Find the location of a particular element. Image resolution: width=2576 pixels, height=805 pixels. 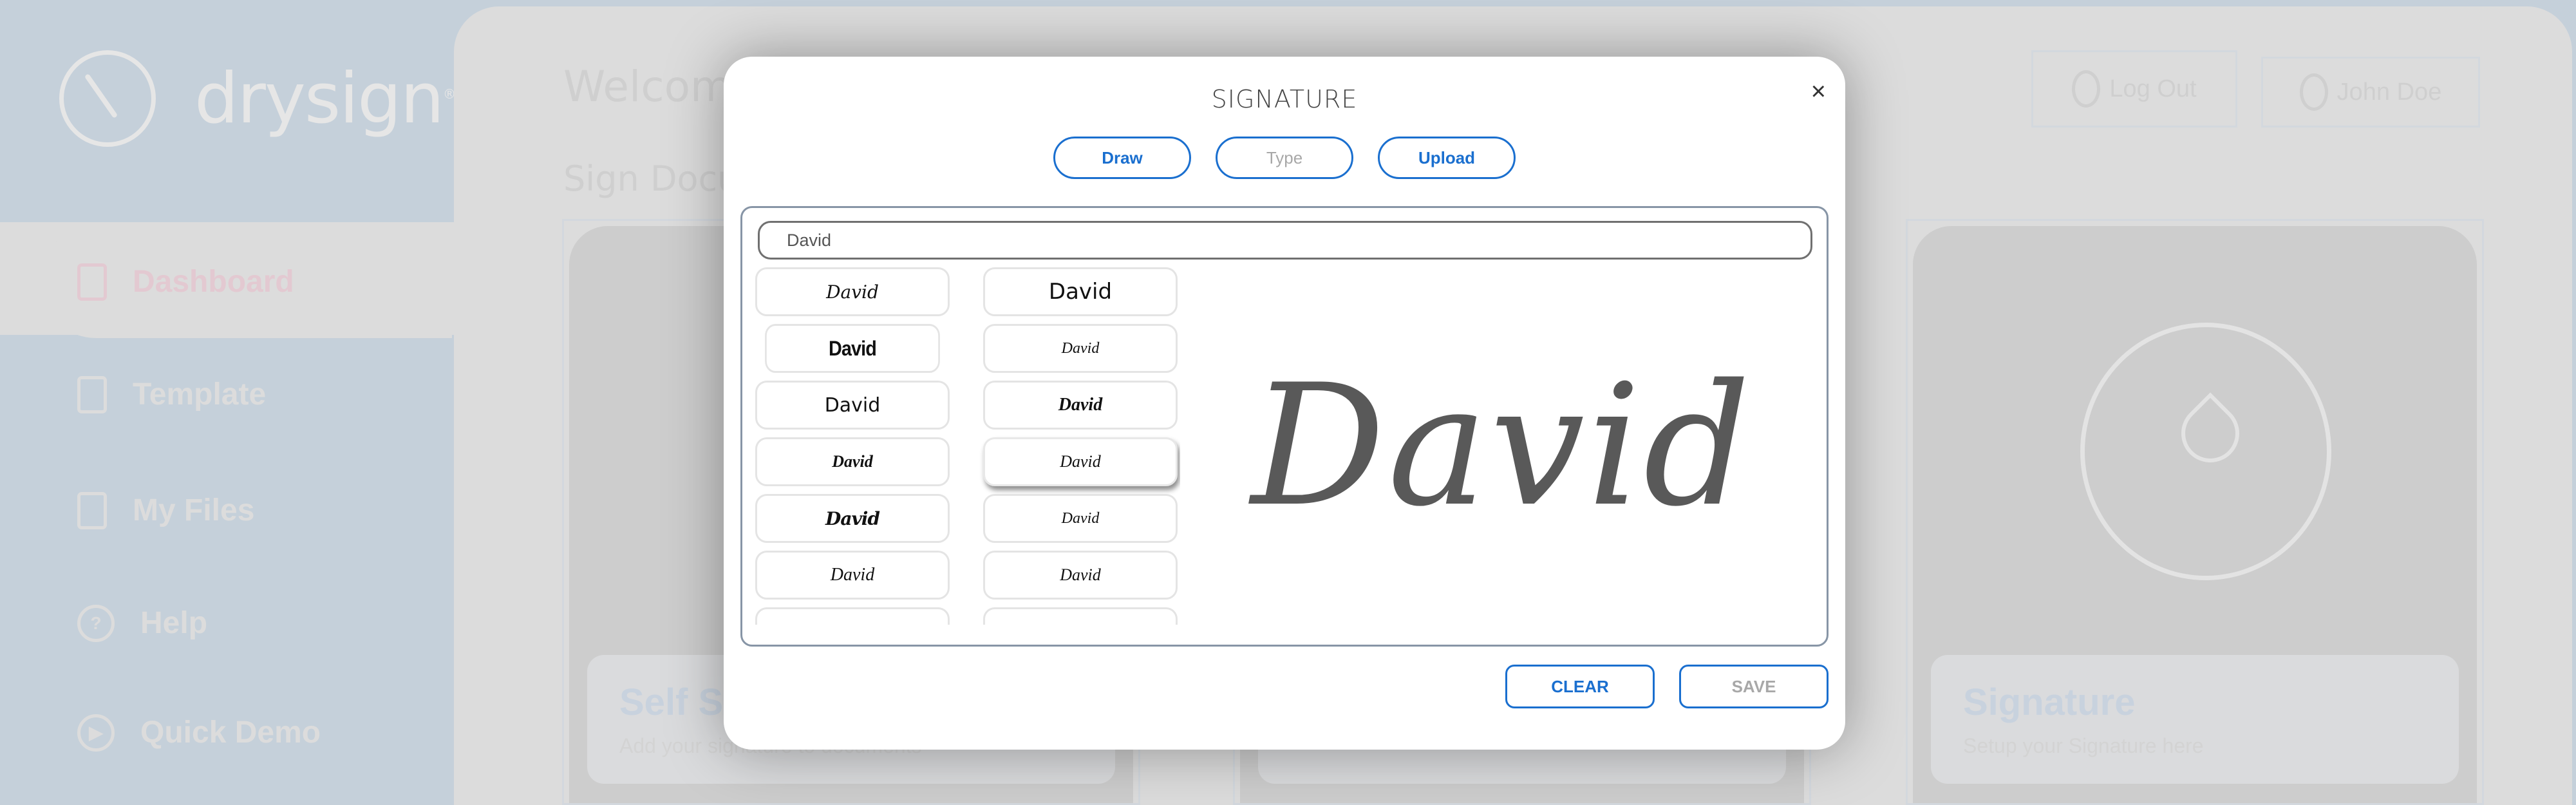

tab-type: Type is located at coordinates (1284, 158).